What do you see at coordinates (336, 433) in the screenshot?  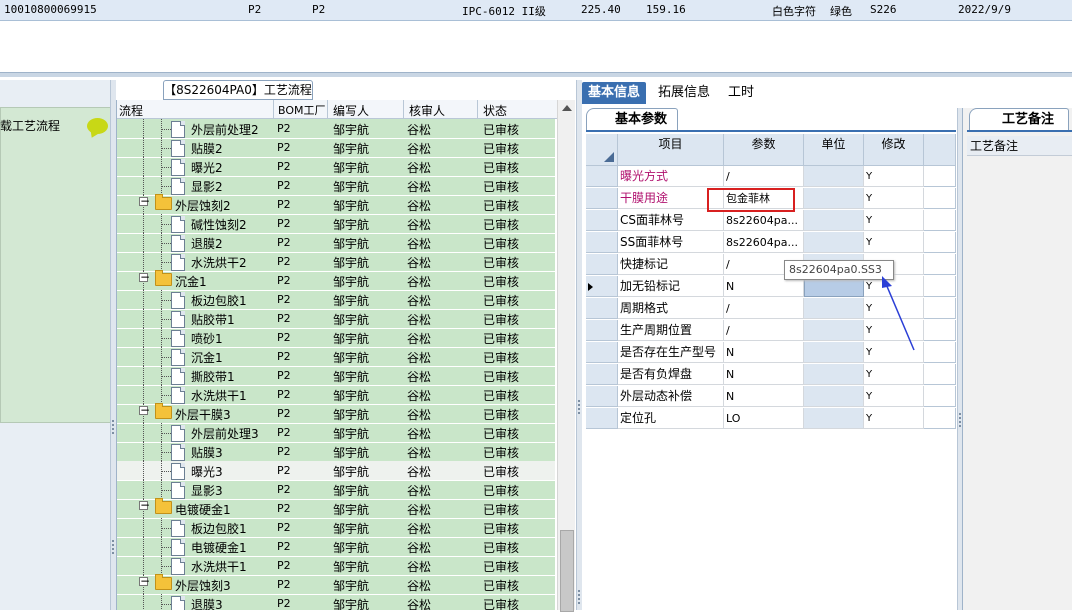 I see `tree-row: 外层前处理3 P2 邹宇航 谷松 已审核` at bounding box center [336, 433].